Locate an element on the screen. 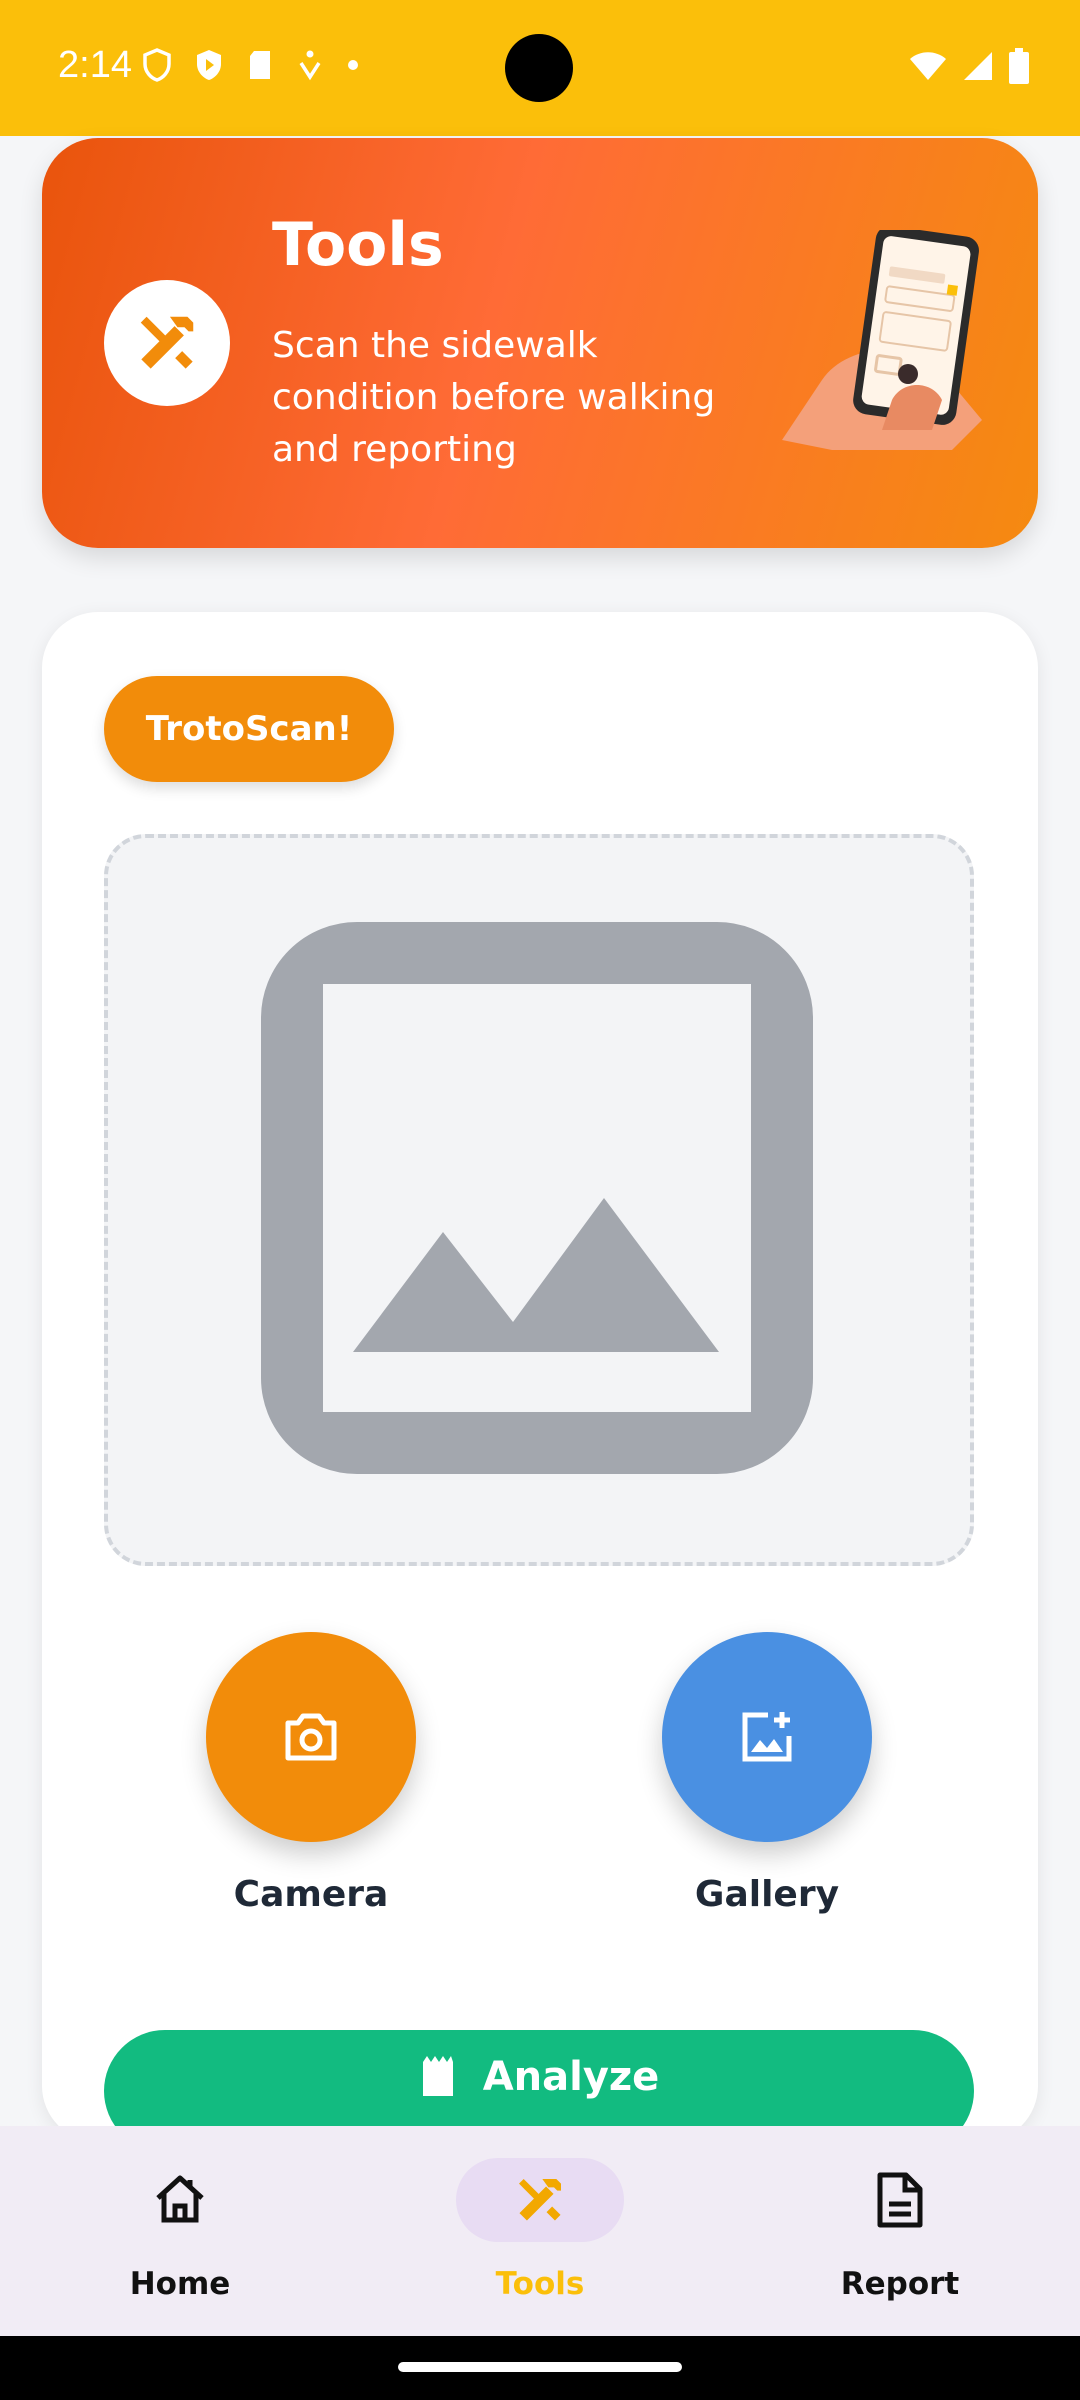  nav-pill-report is located at coordinates (900, 2200).